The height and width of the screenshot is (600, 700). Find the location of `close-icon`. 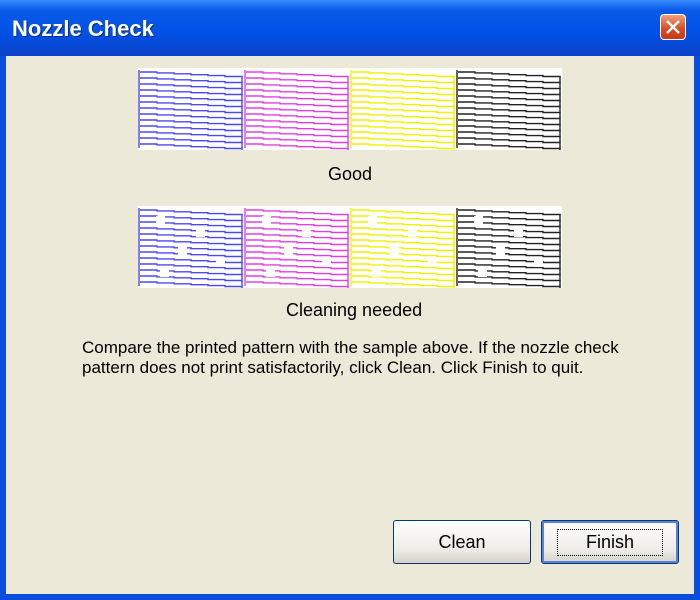

close-icon is located at coordinates (673, 27).